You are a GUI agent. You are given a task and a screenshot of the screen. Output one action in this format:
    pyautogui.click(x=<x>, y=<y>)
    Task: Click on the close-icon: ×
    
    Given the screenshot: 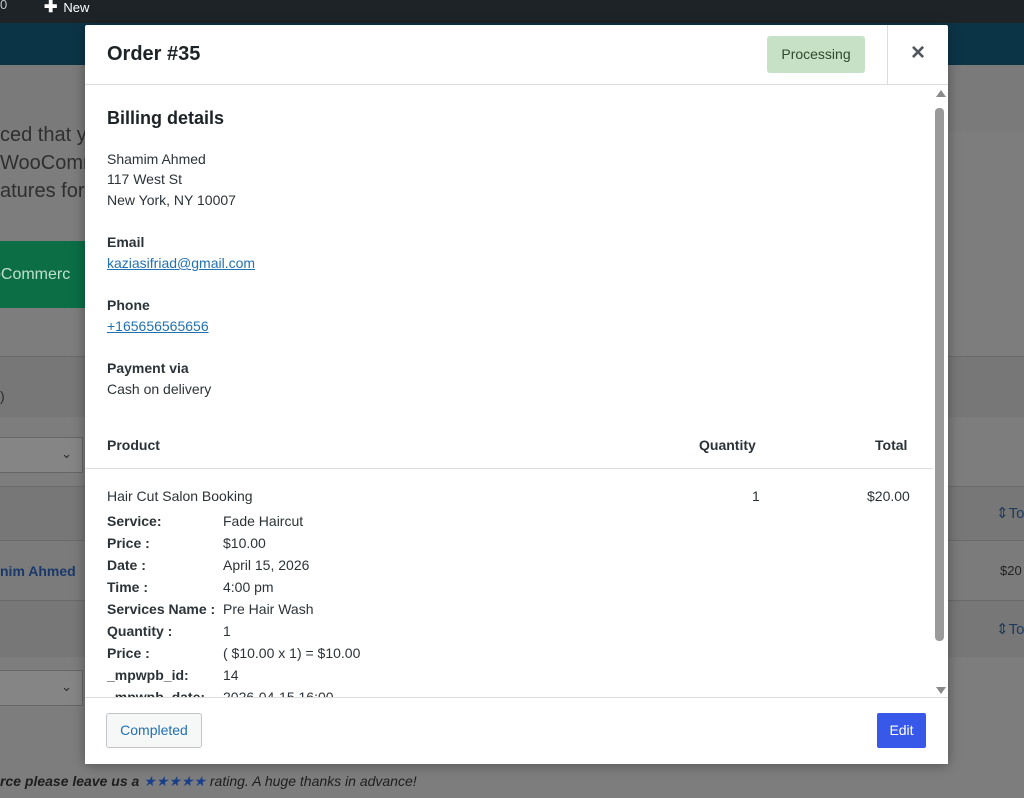 What is the action you would take?
    pyautogui.click(x=918, y=52)
    